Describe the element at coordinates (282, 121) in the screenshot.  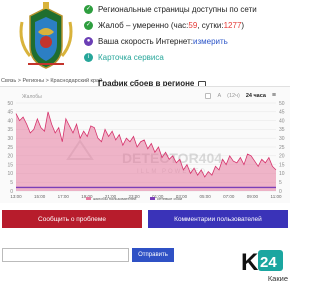
I see `y-tick-label-right: 40` at that location.